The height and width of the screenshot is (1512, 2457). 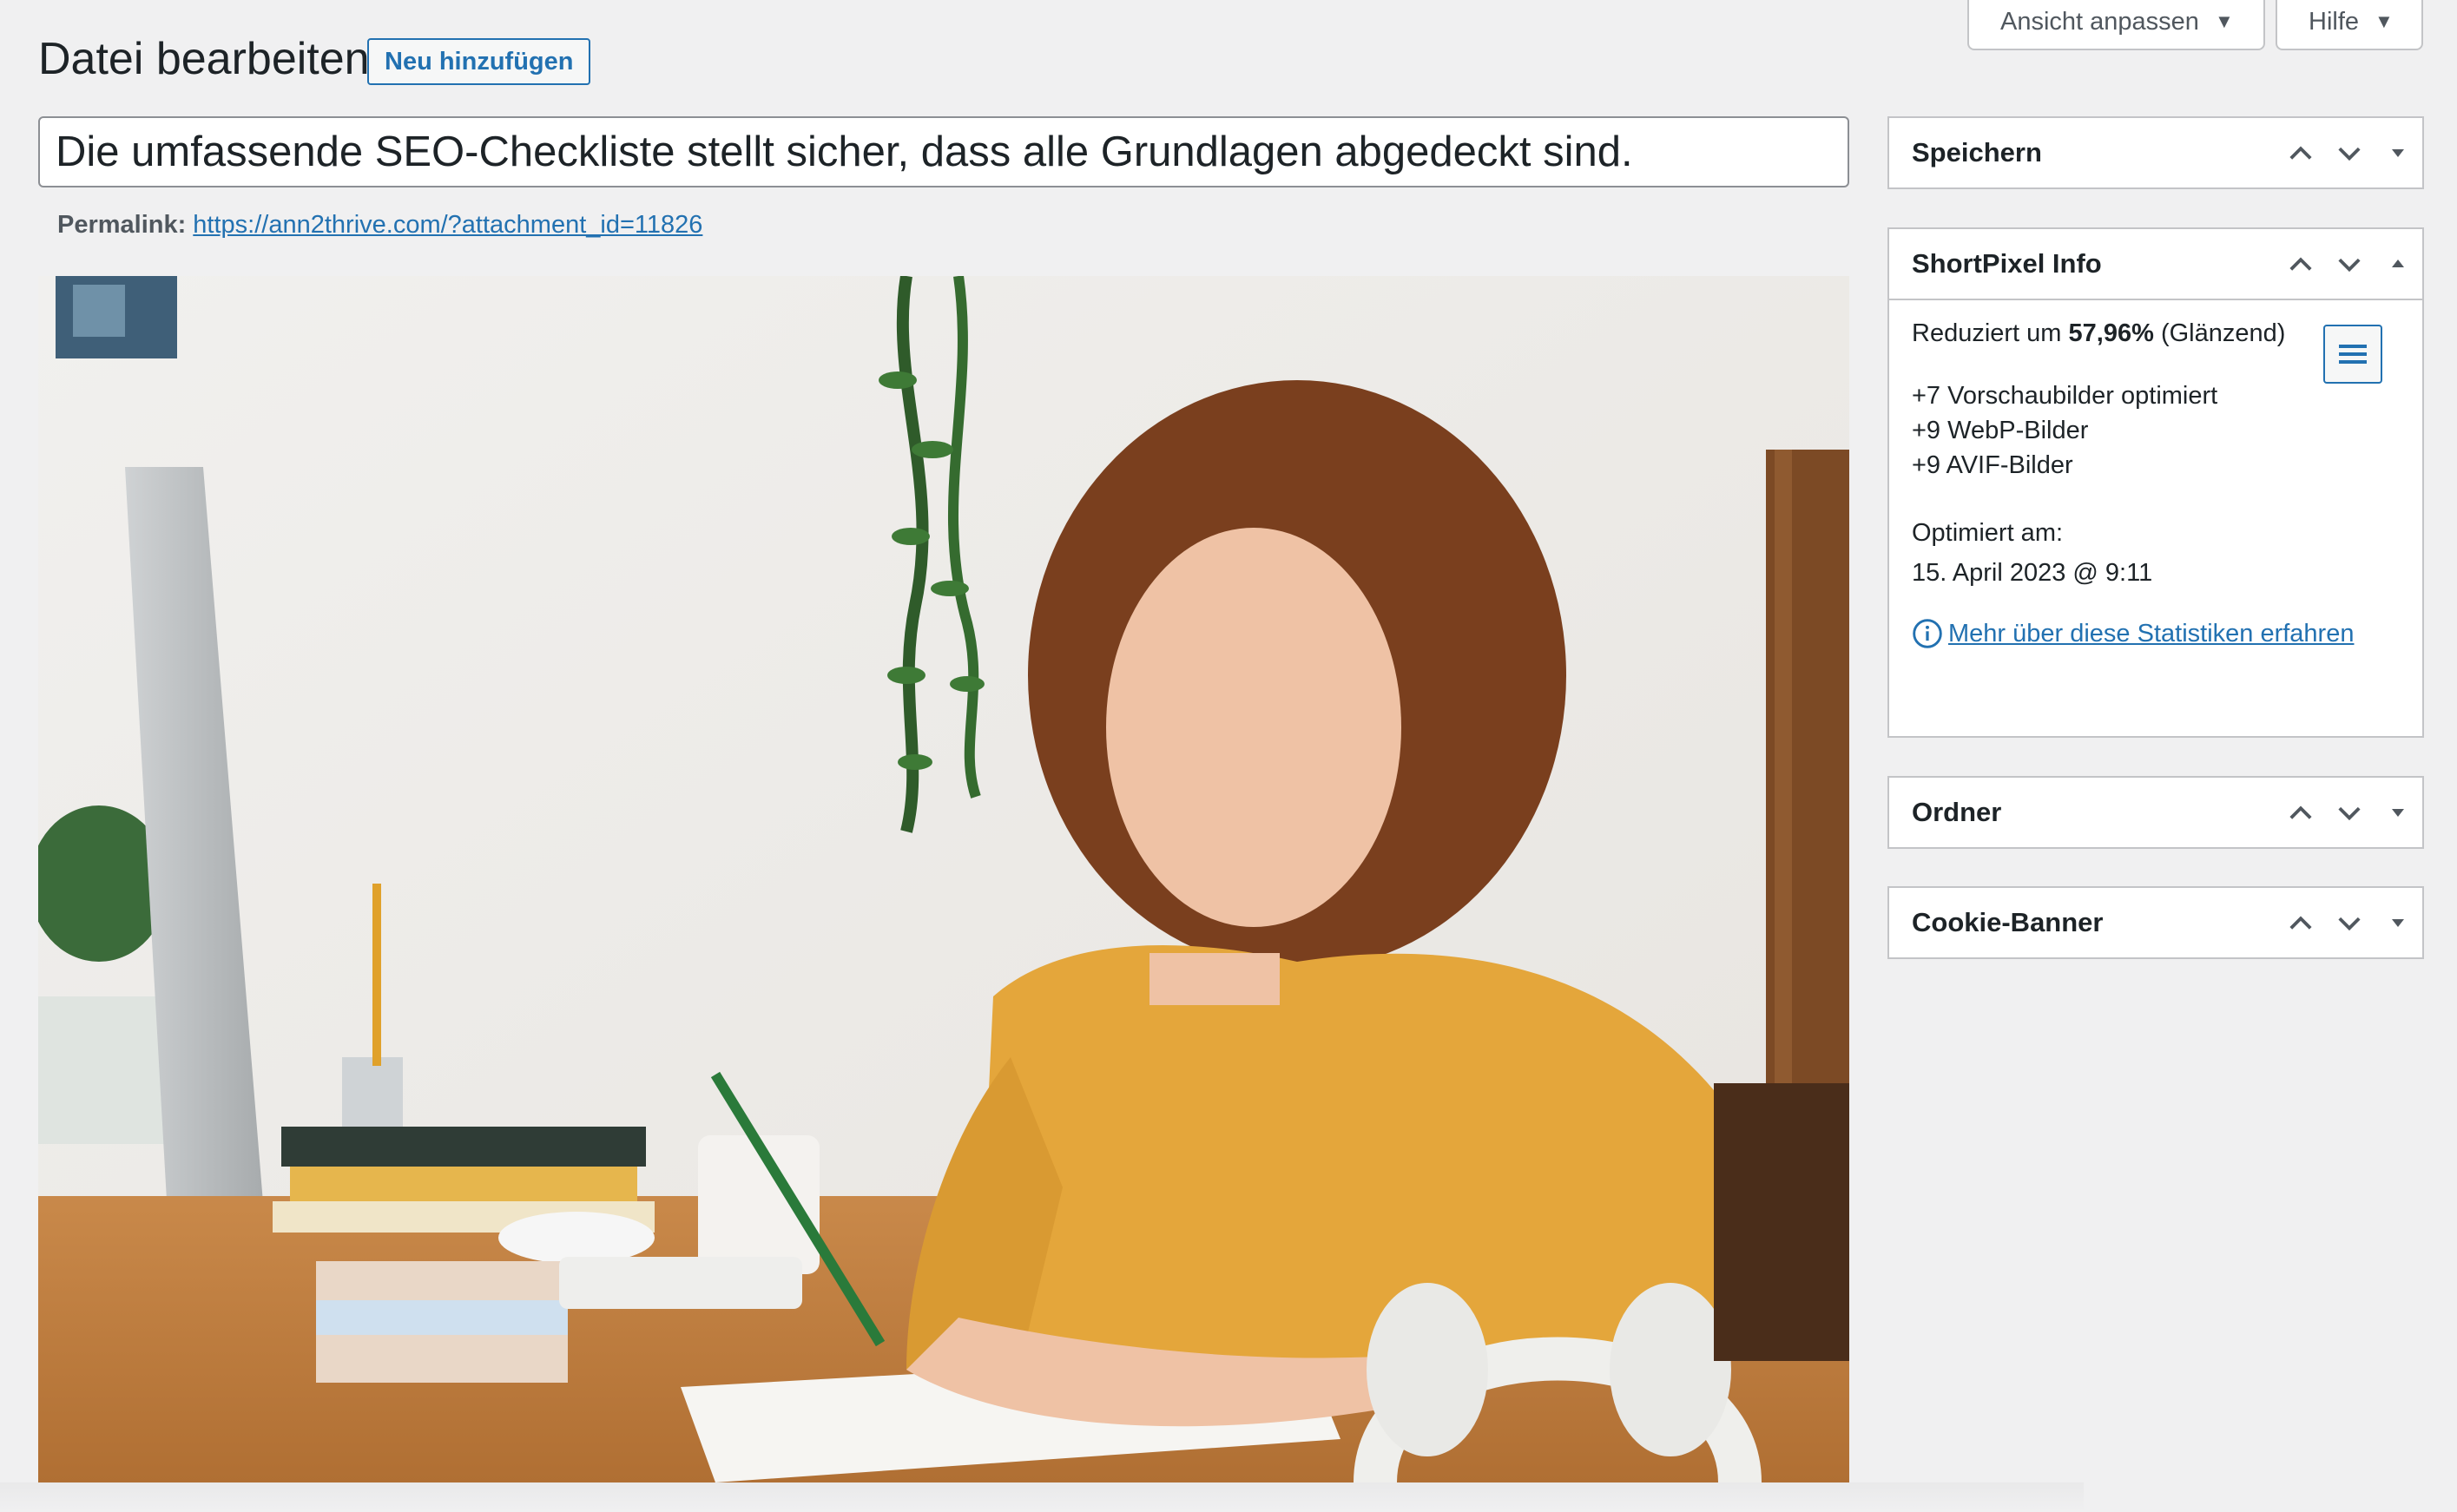 I want to click on screen-options-button: Ansicht anpassen ▼, so click(x=2116, y=25).